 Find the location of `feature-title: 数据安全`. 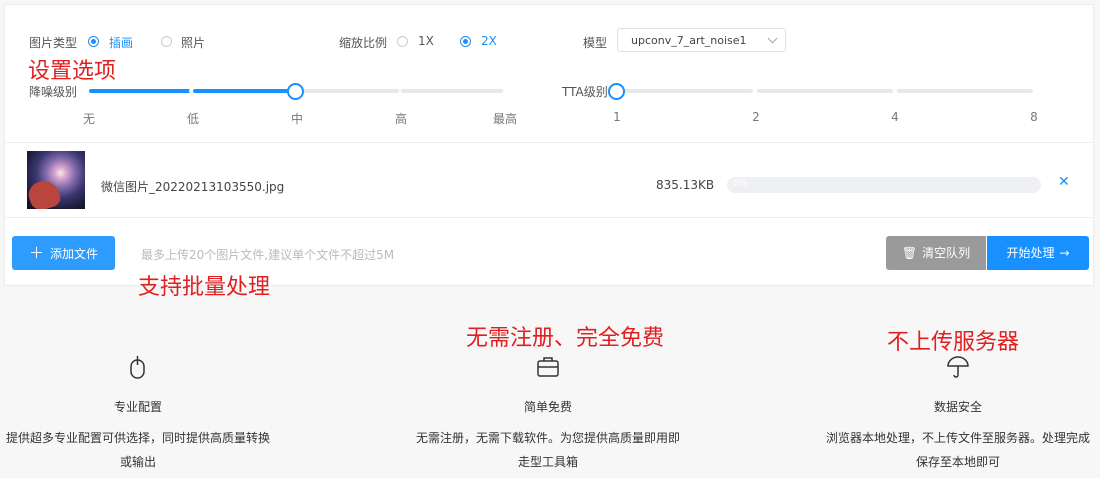

feature-title: 数据安全 is located at coordinates (957, 407).